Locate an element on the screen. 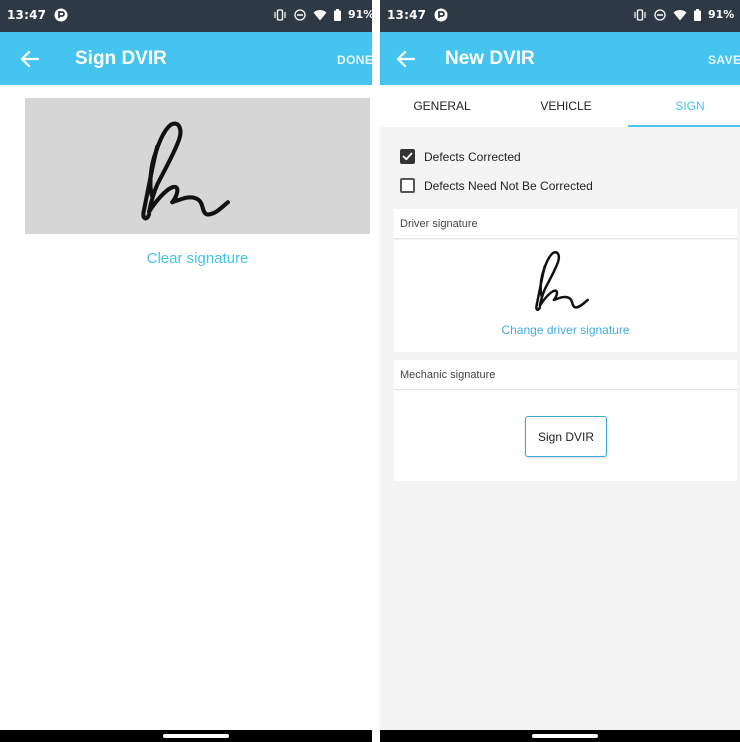  checked-checkbox-icon is located at coordinates (407, 156).